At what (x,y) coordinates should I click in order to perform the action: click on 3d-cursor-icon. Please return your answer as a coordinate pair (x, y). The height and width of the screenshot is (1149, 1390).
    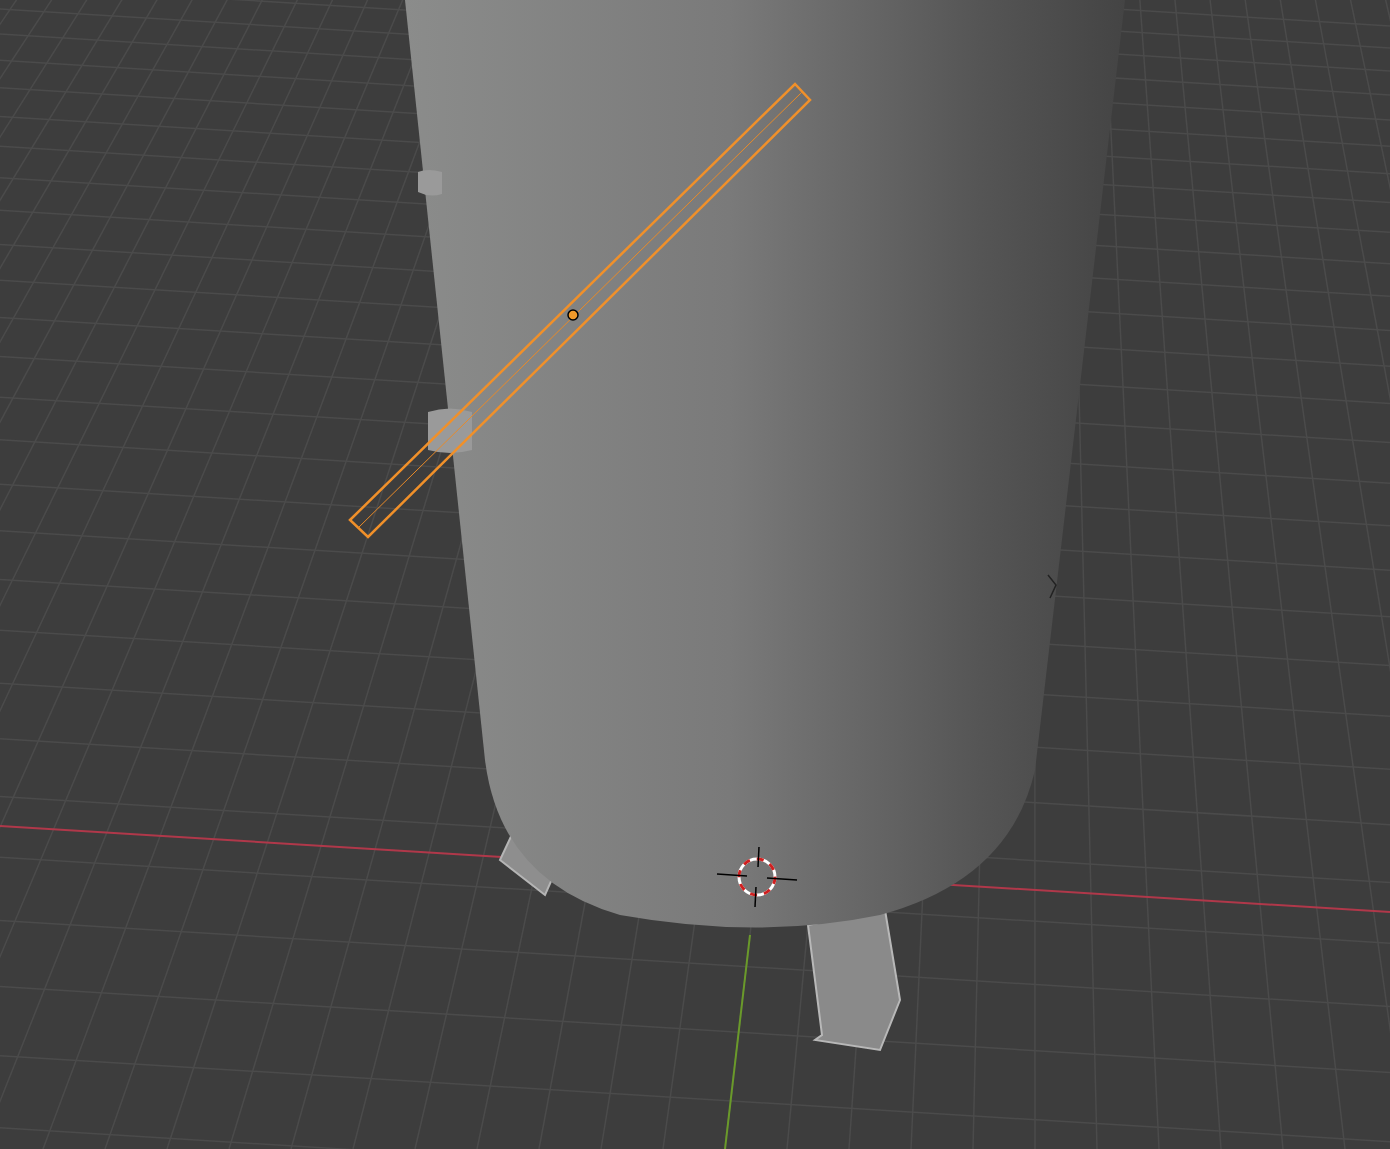
    Looking at the image, I should click on (757, 877).